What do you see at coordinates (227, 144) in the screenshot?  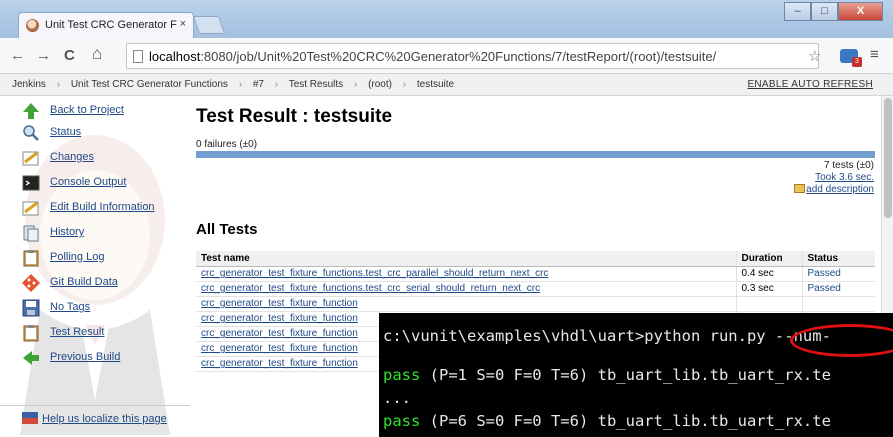 I see `failures-summary: 0 failures (±0)` at bounding box center [227, 144].